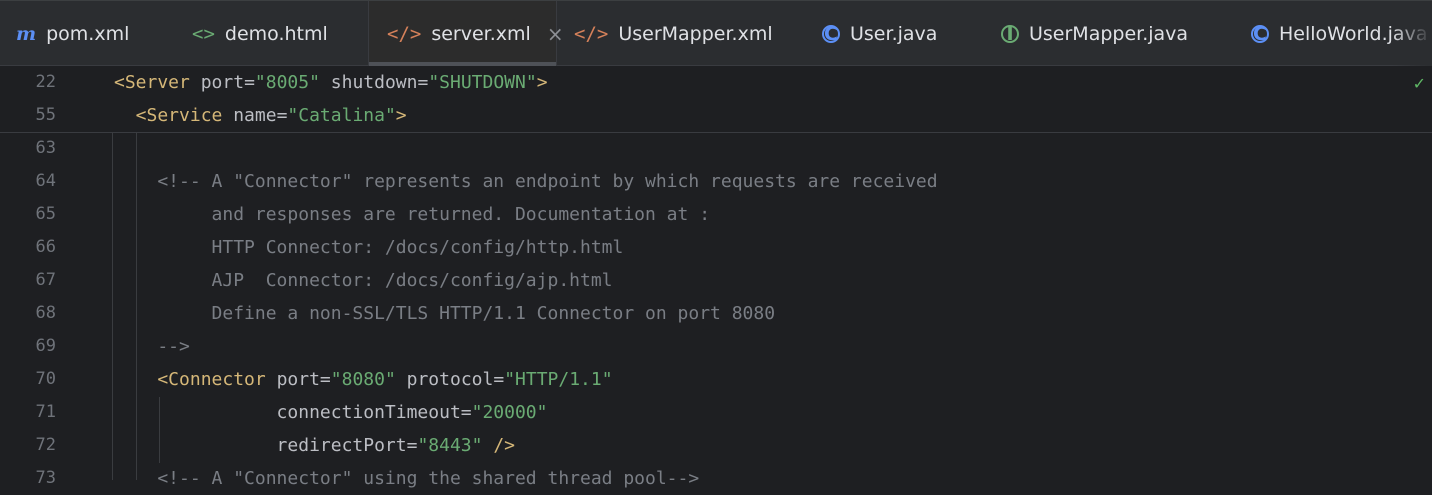 The height and width of the screenshot is (495, 1432). I want to click on java-interface-icon: I, so click(1010, 34).